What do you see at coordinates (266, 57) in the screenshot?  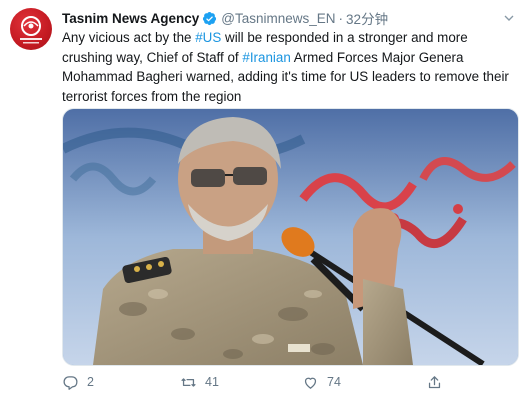 I see `hashtag-iranian: #Iranian` at bounding box center [266, 57].